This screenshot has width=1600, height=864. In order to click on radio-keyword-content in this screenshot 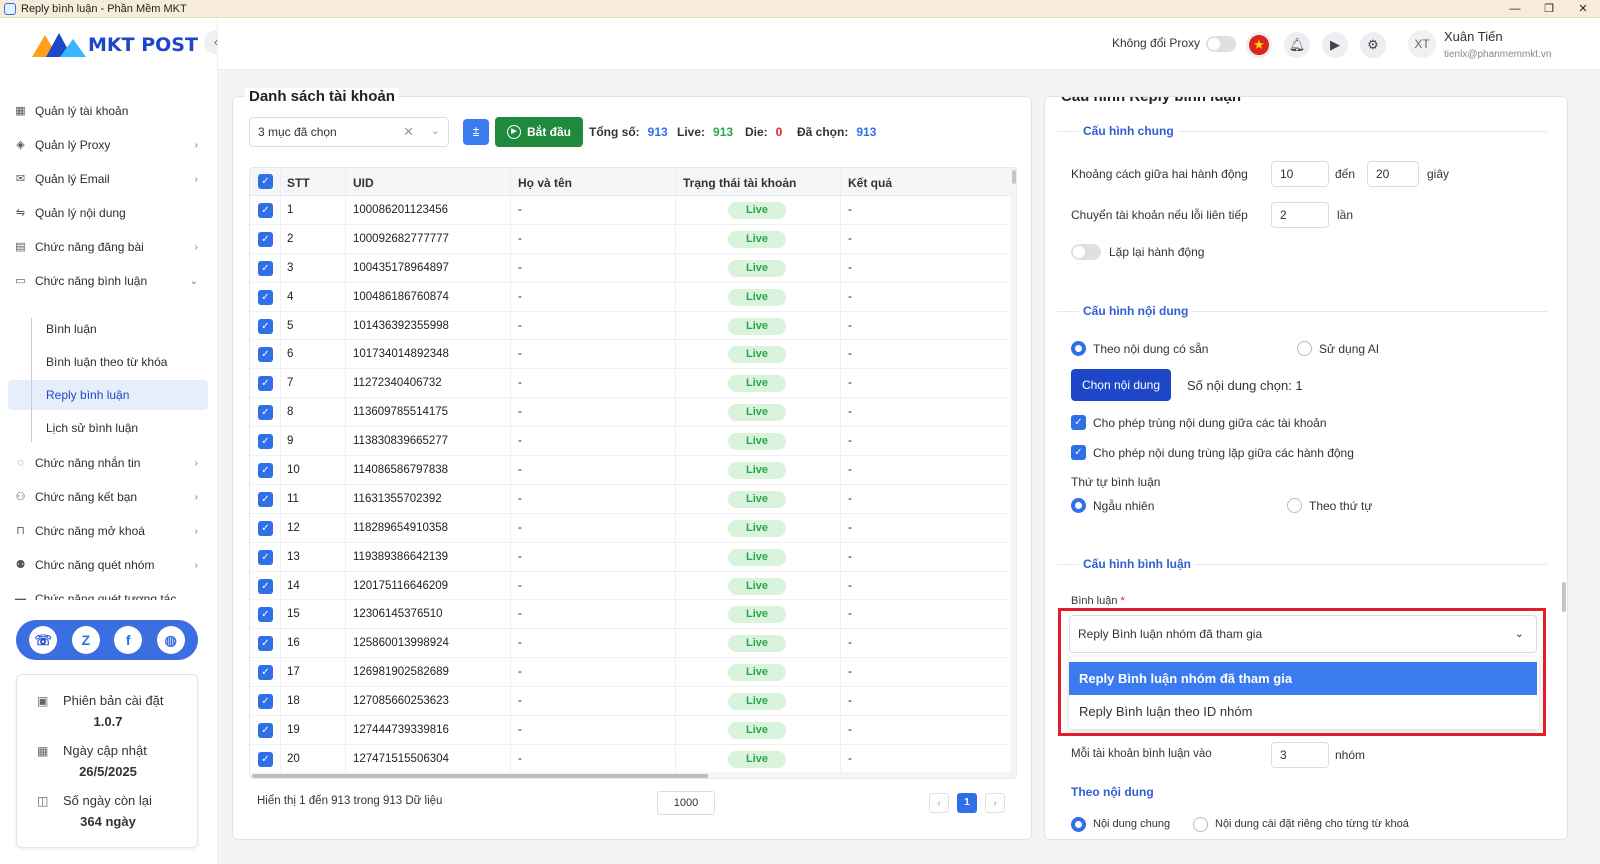, I will do `click(1200, 824)`.